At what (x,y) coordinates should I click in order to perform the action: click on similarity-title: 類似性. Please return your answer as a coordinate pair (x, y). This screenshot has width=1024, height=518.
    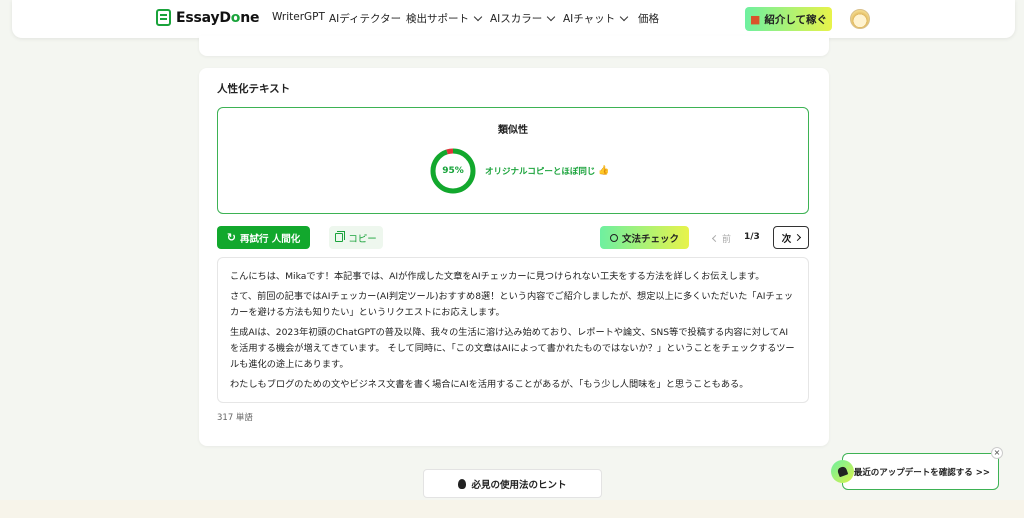
    Looking at the image, I should click on (513, 130).